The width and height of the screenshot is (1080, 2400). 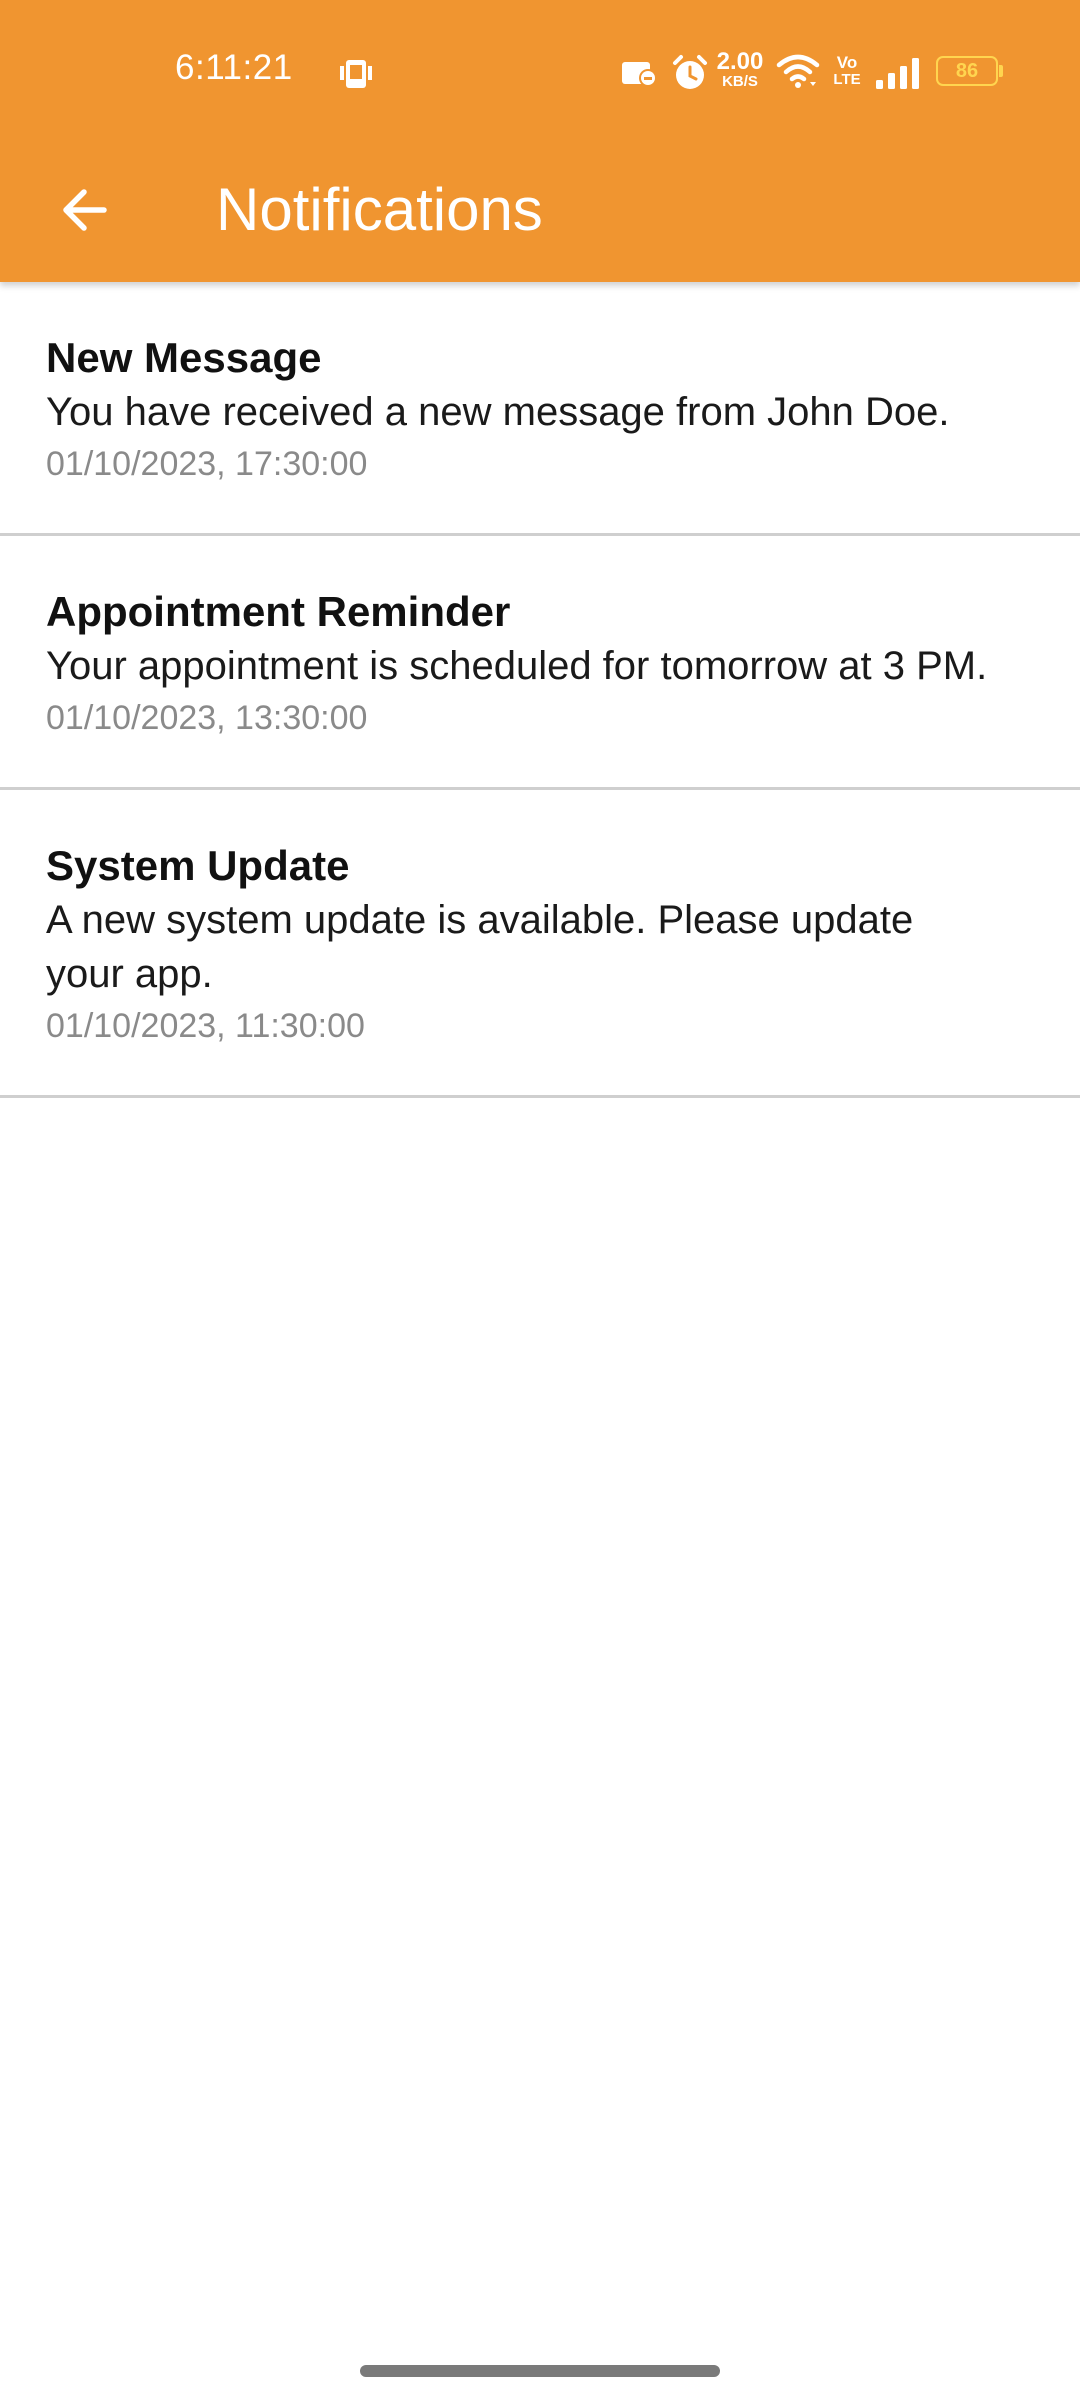 I want to click on battery-level: 86, so click(x=967, y=70).